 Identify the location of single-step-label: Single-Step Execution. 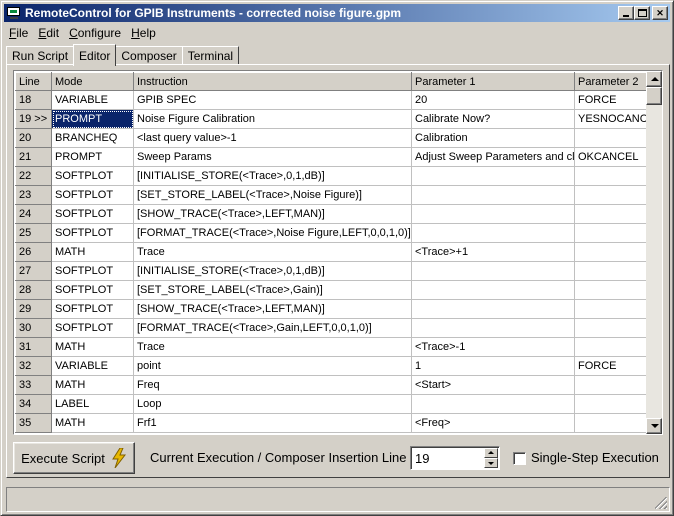
(595, 457).